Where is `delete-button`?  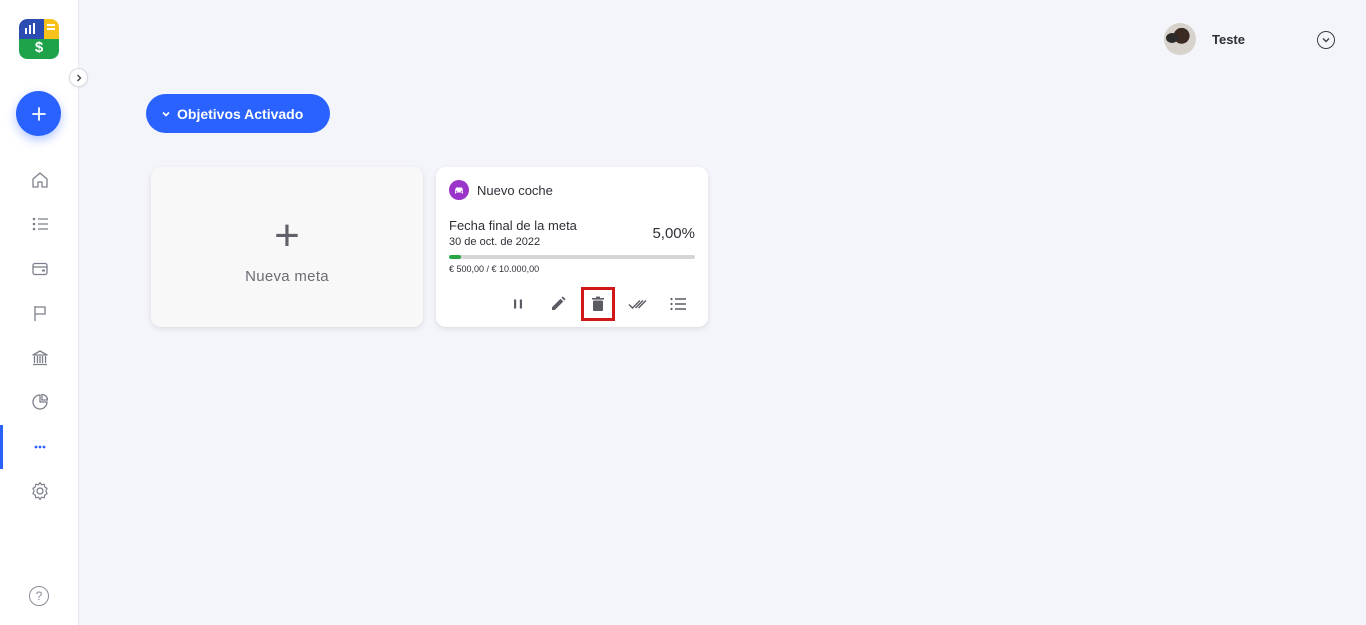 delete-button is located at coordinates (598, 304).